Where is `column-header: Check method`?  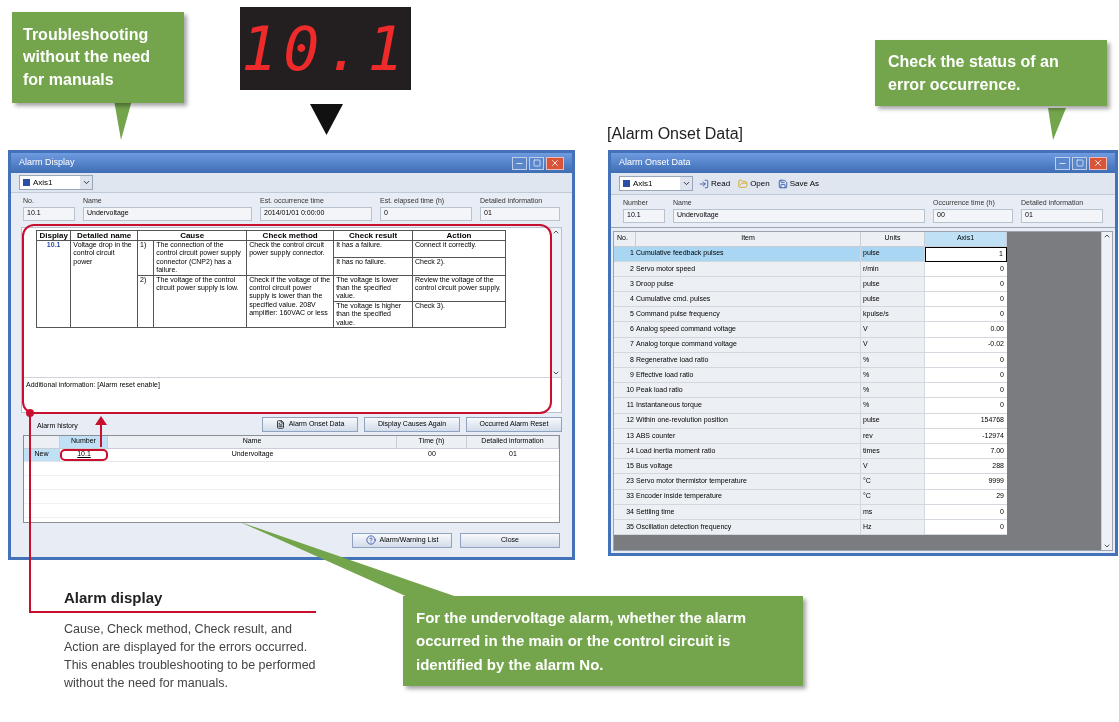 column-header: Check method is located at coordinates (290, 235).